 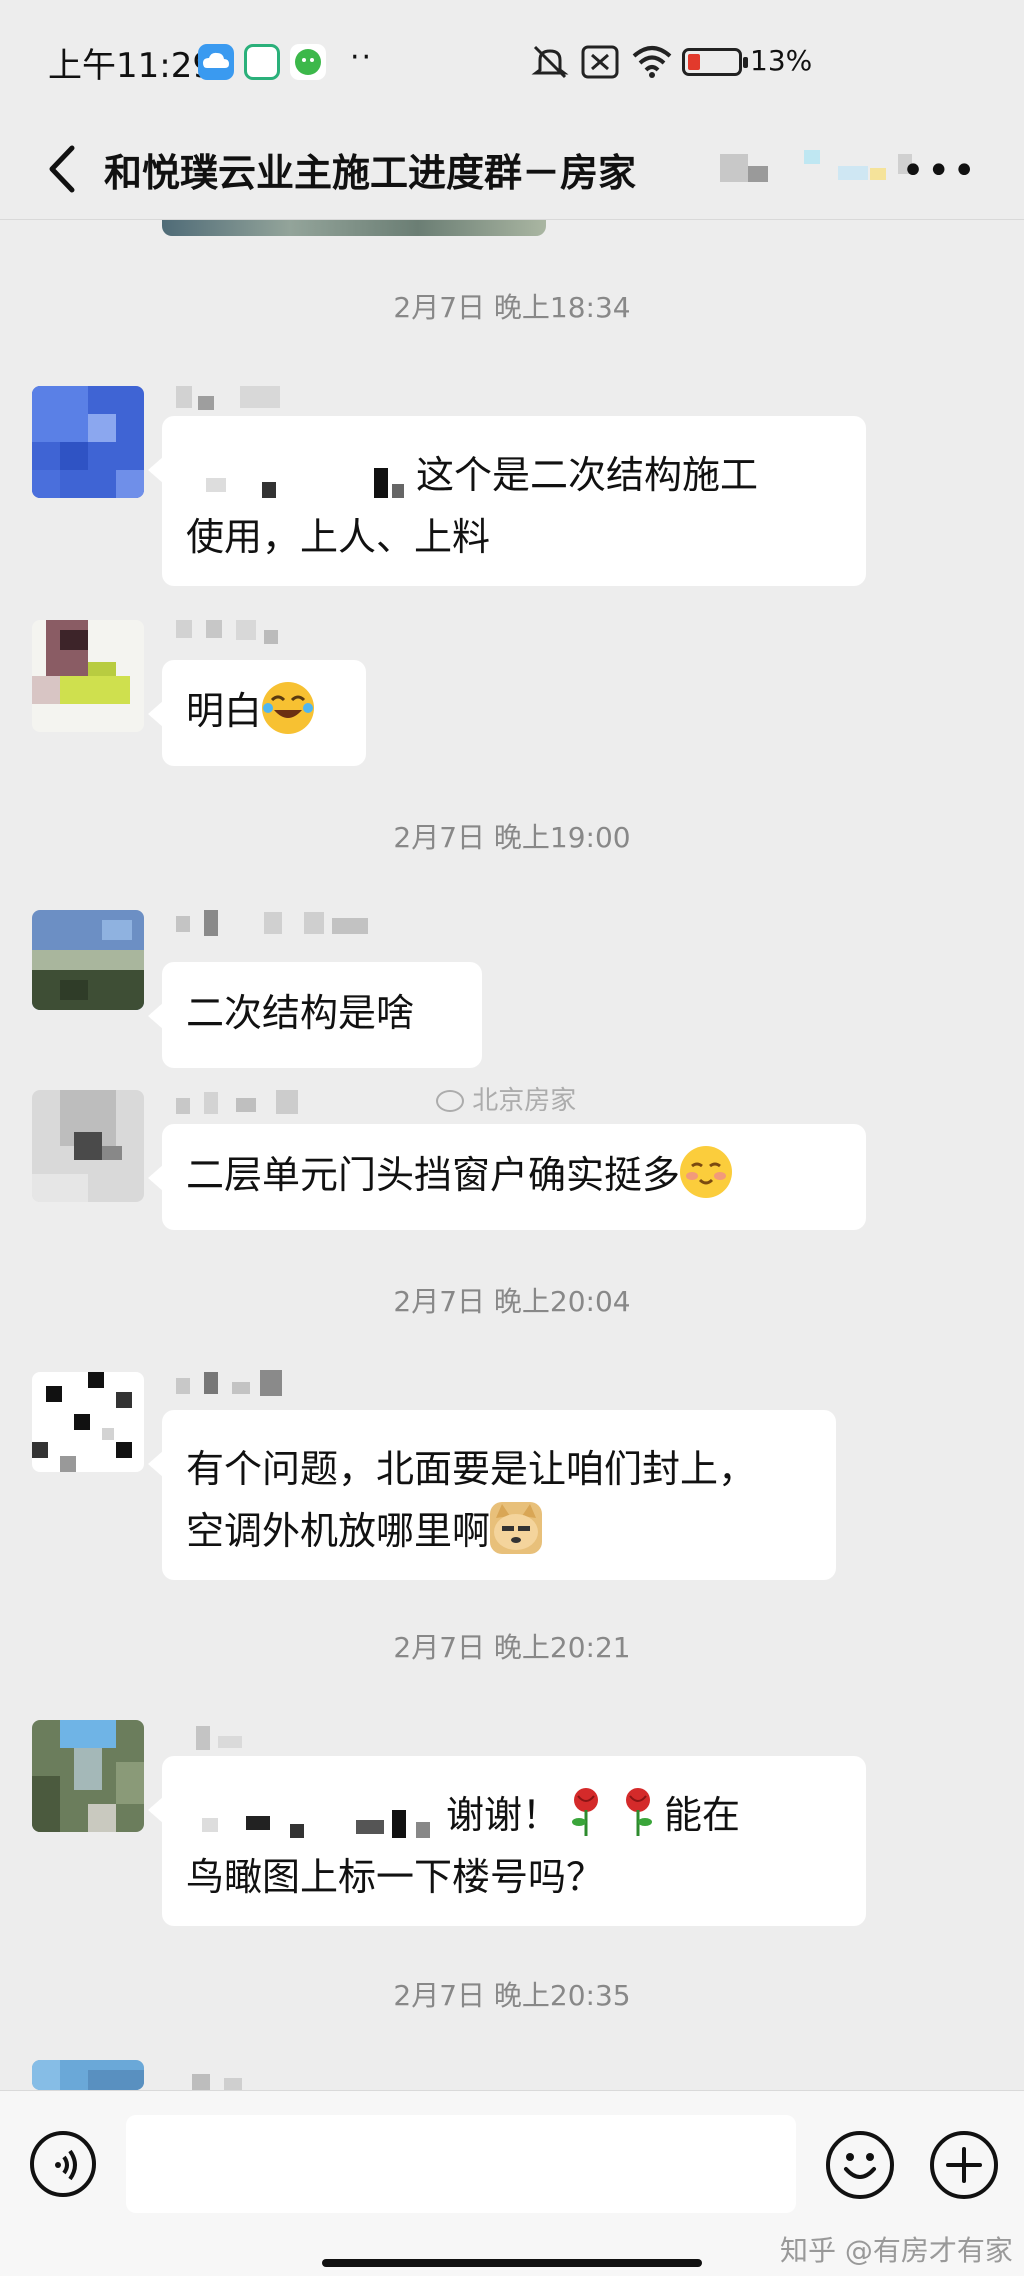 What do you see at coordinates (512, 307) in the screenshot?
I see `timestamp: 2月7日 晚上18:34` at bounding box center [512, 307].